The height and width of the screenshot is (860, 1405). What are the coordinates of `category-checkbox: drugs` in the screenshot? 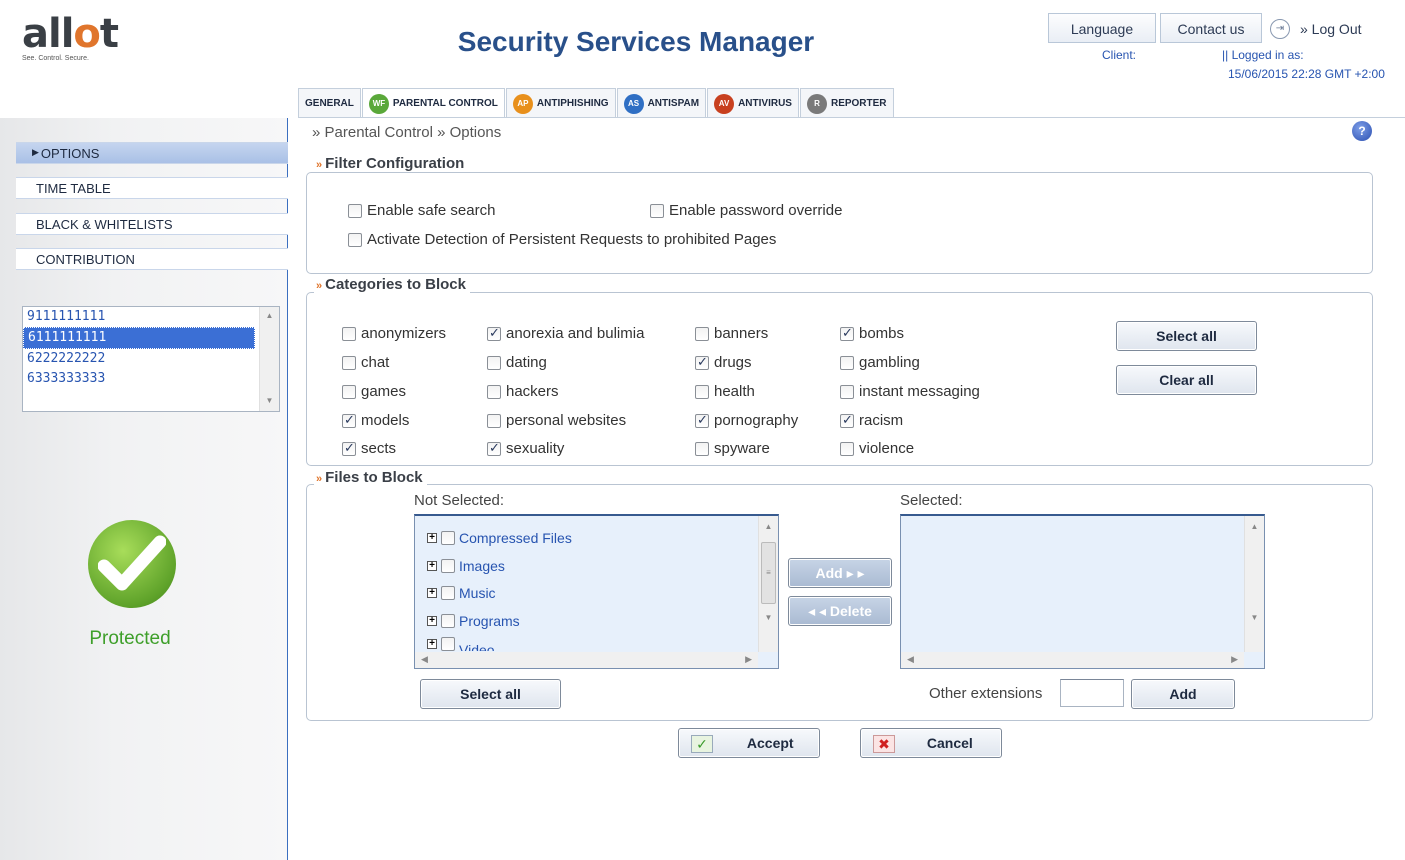 It's located at (723, 362).